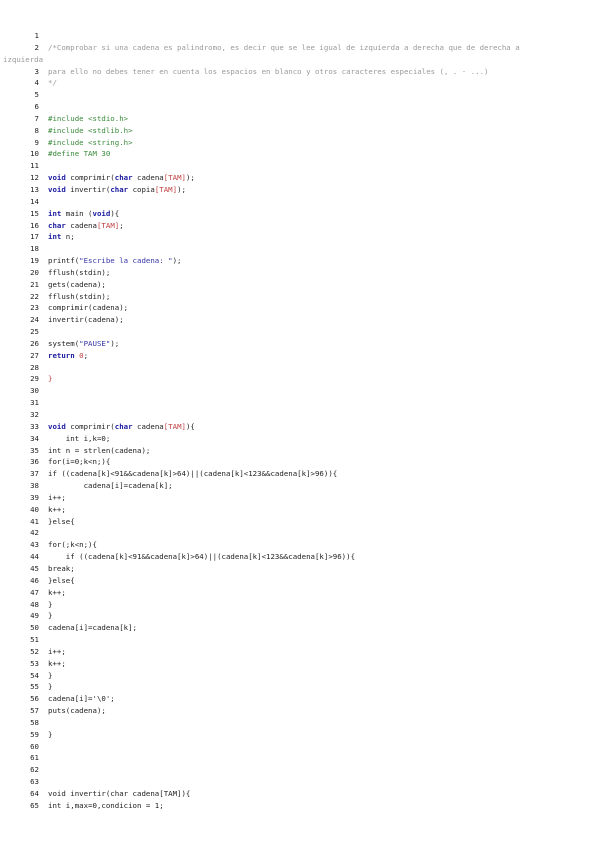 This screenshot has width=599, height=848. I want to click on code-line: 39 i++;, so click(299, 498).